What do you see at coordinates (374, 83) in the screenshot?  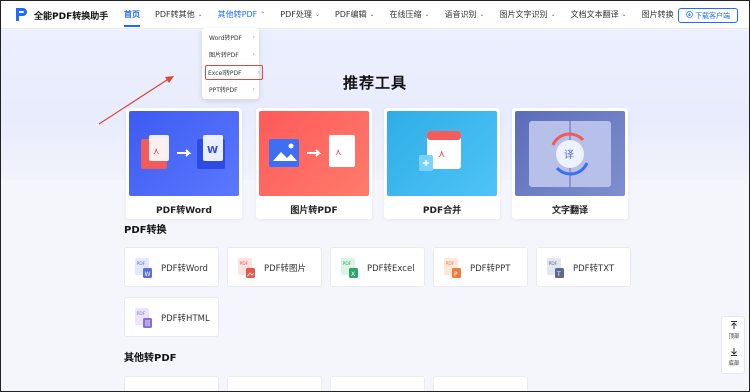 I see `hero-title: 推荐工具` at bounding box center [374, 83].